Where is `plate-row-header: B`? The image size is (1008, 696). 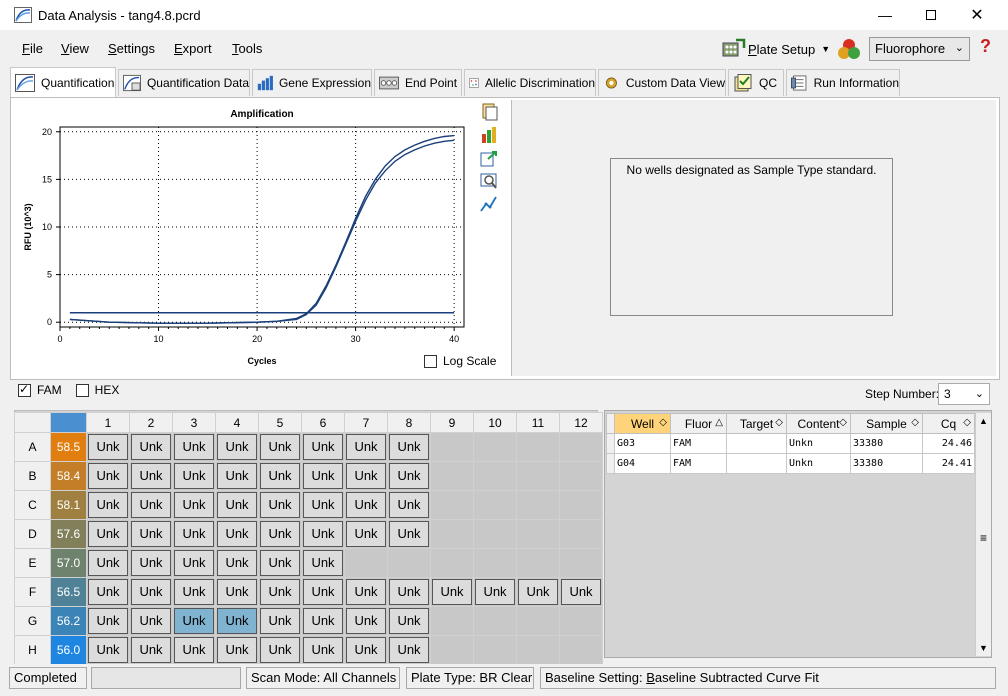 plate-row-header: B is located at coordinates (32, 476).